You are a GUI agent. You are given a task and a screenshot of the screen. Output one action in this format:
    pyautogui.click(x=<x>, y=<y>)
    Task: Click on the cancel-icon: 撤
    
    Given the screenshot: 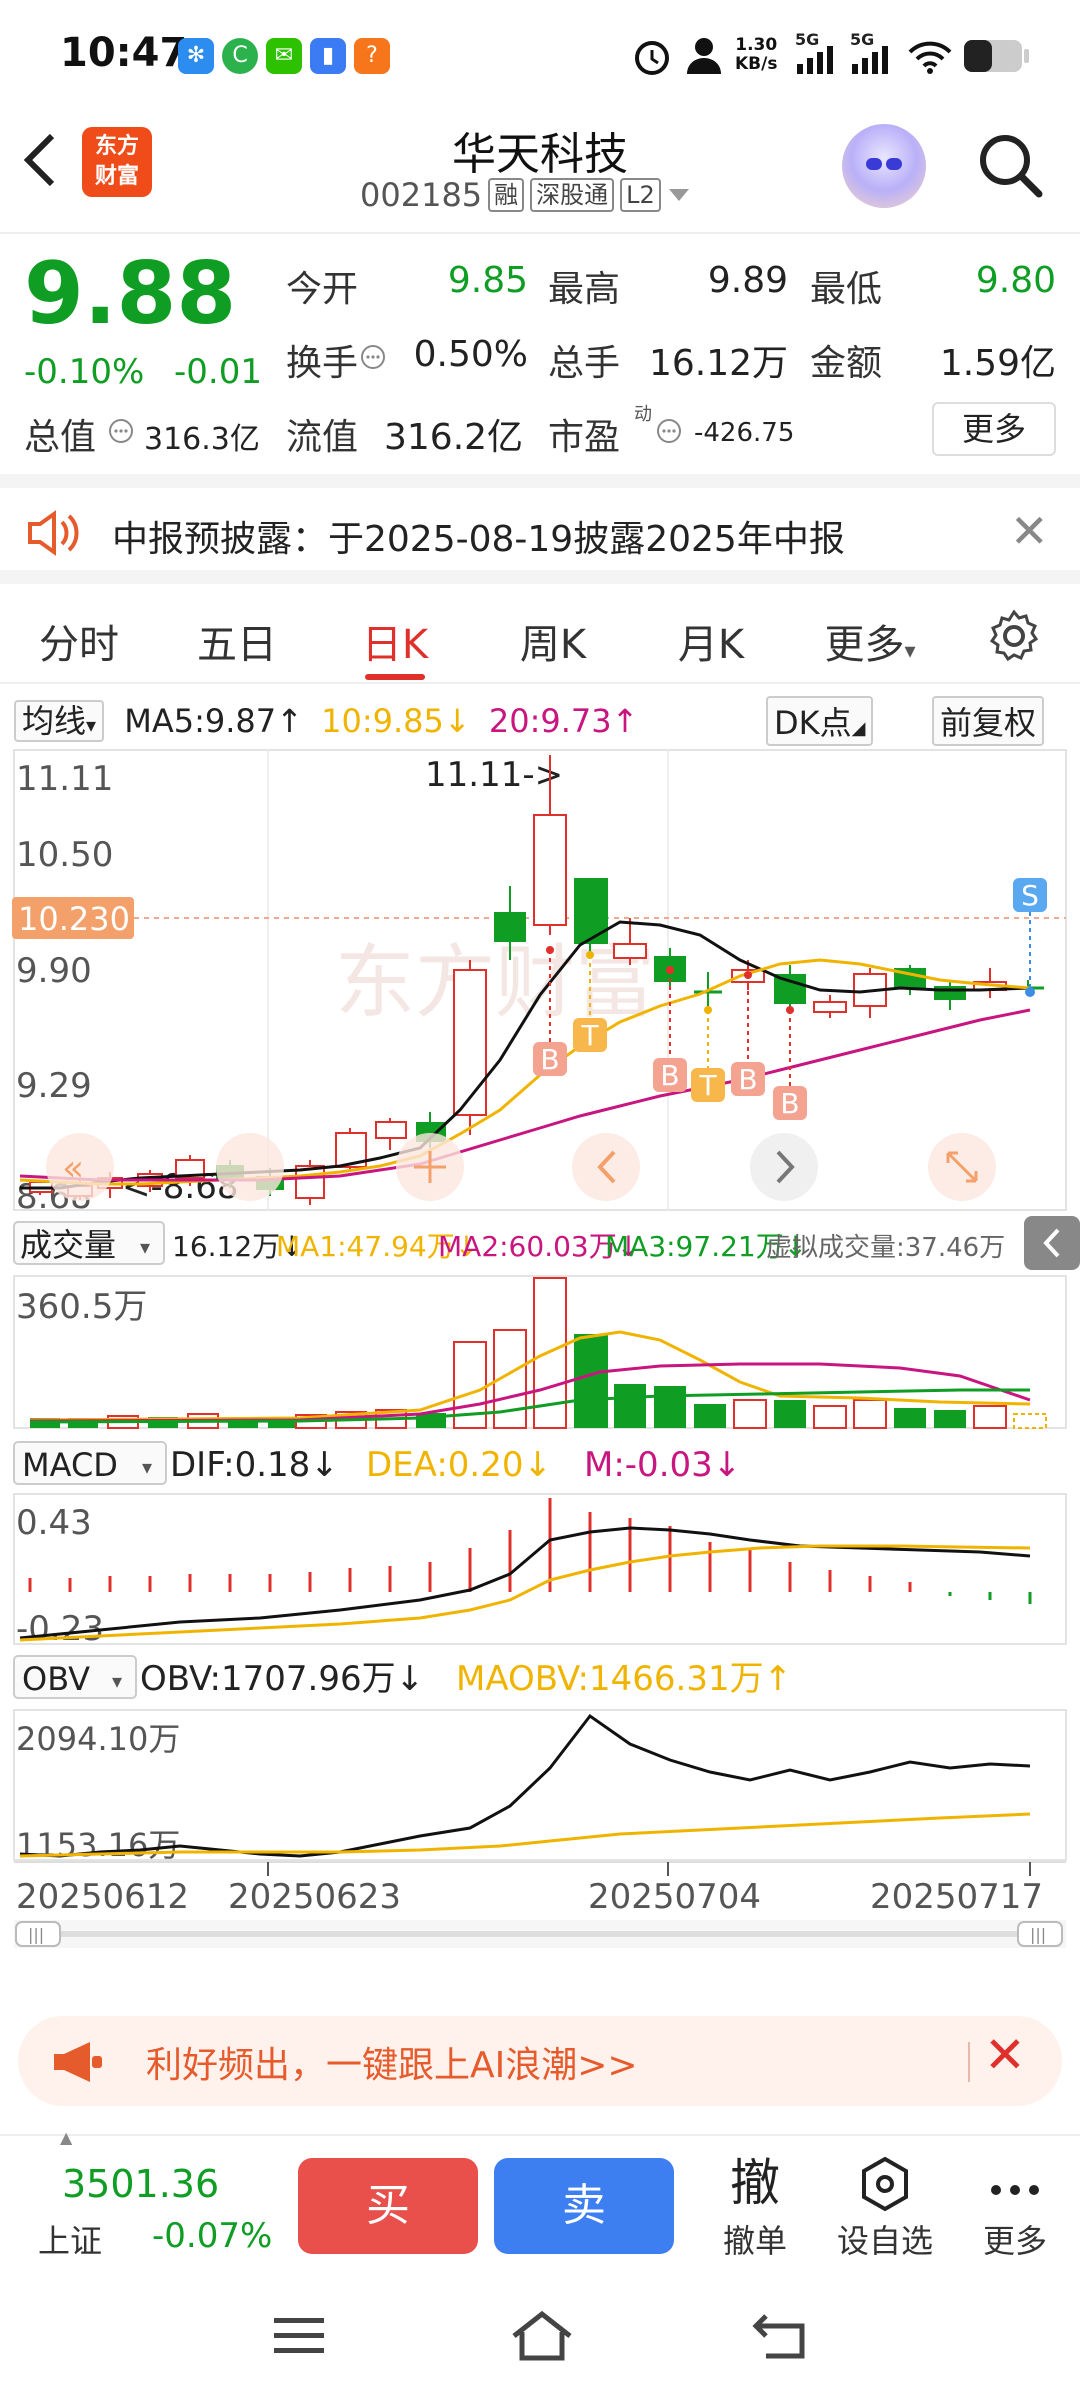 What is the action you would take?
    pyautogui.click(x=755, y=2183)
    